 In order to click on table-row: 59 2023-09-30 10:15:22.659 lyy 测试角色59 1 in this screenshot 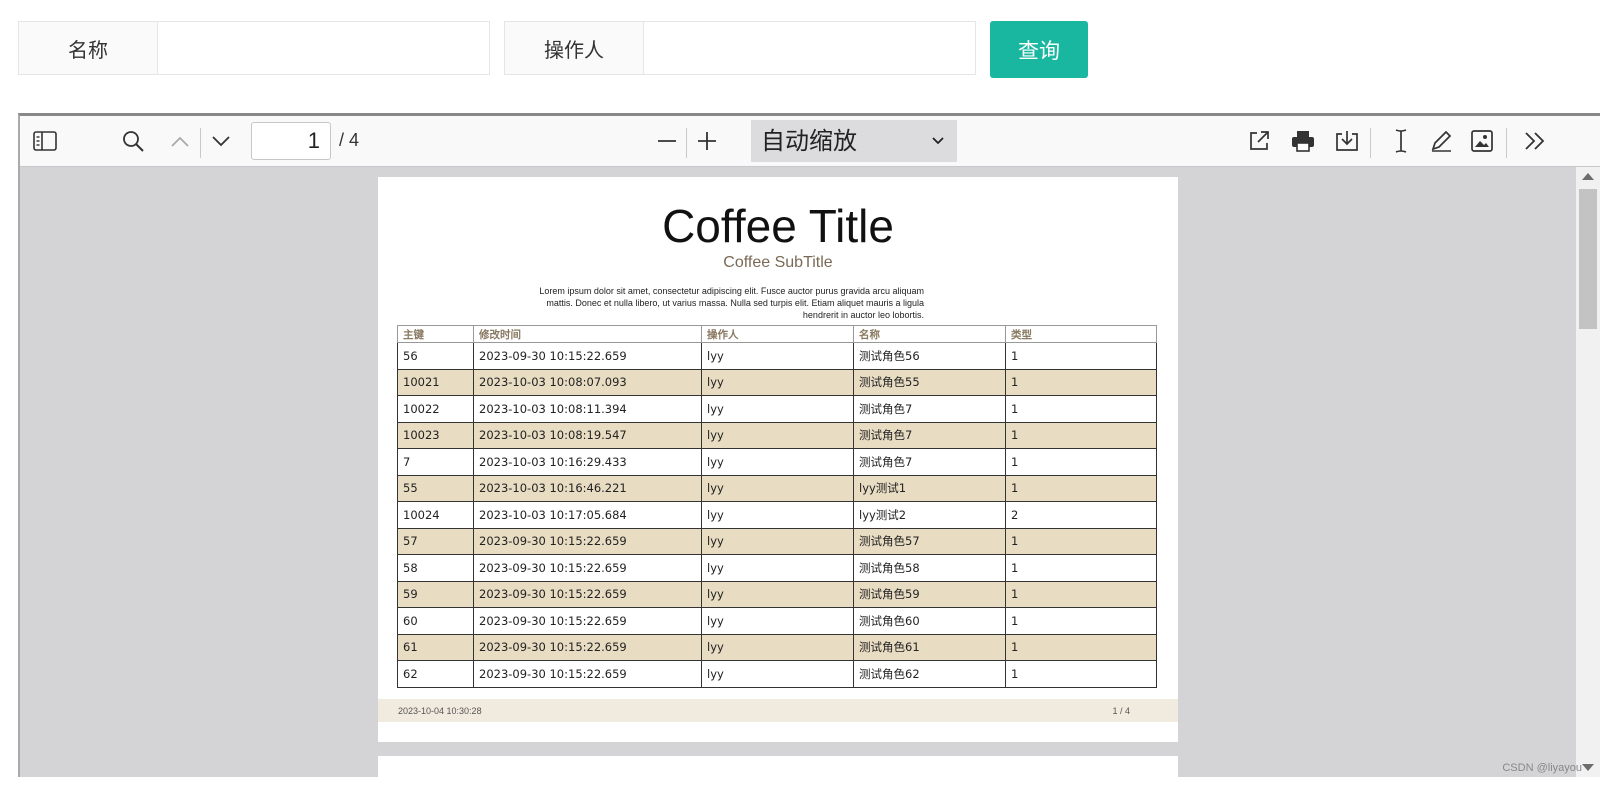, I will do `click(777, 594)`.